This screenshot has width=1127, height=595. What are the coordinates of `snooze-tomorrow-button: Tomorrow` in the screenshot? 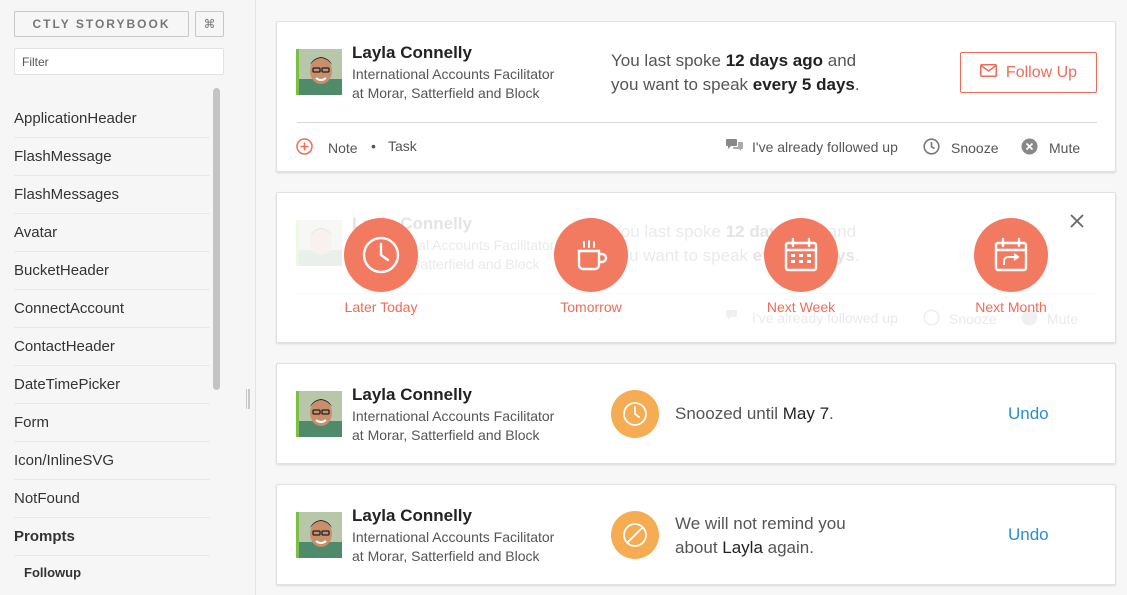 It's located at (591, 266).